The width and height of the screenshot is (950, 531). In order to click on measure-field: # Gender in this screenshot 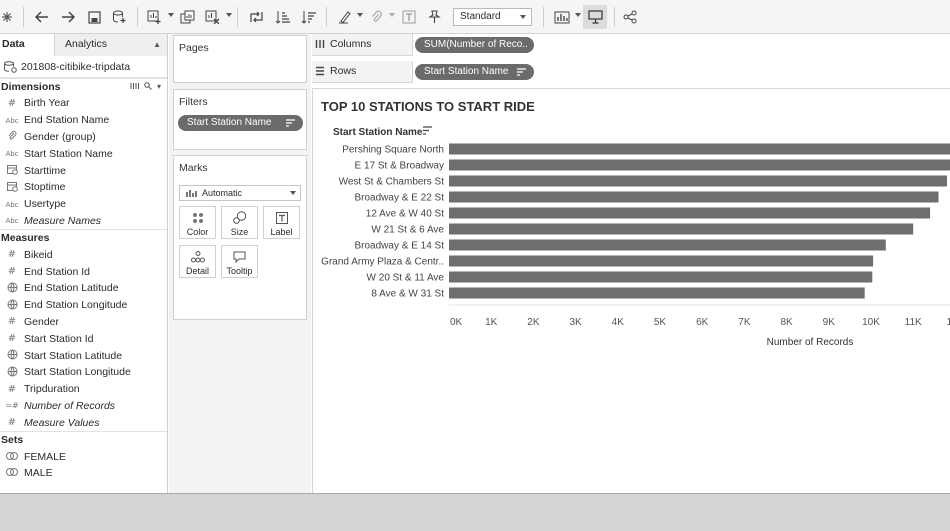, I will do `click(83, 322)`.